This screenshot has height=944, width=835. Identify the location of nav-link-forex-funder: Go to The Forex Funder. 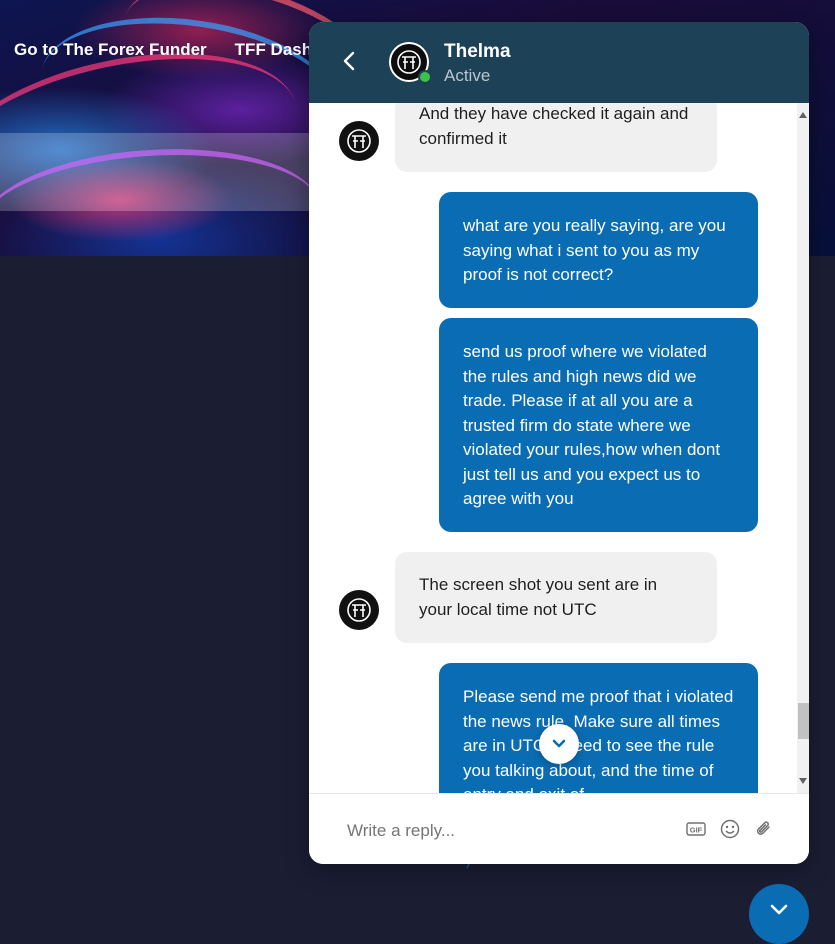
(110, 50).